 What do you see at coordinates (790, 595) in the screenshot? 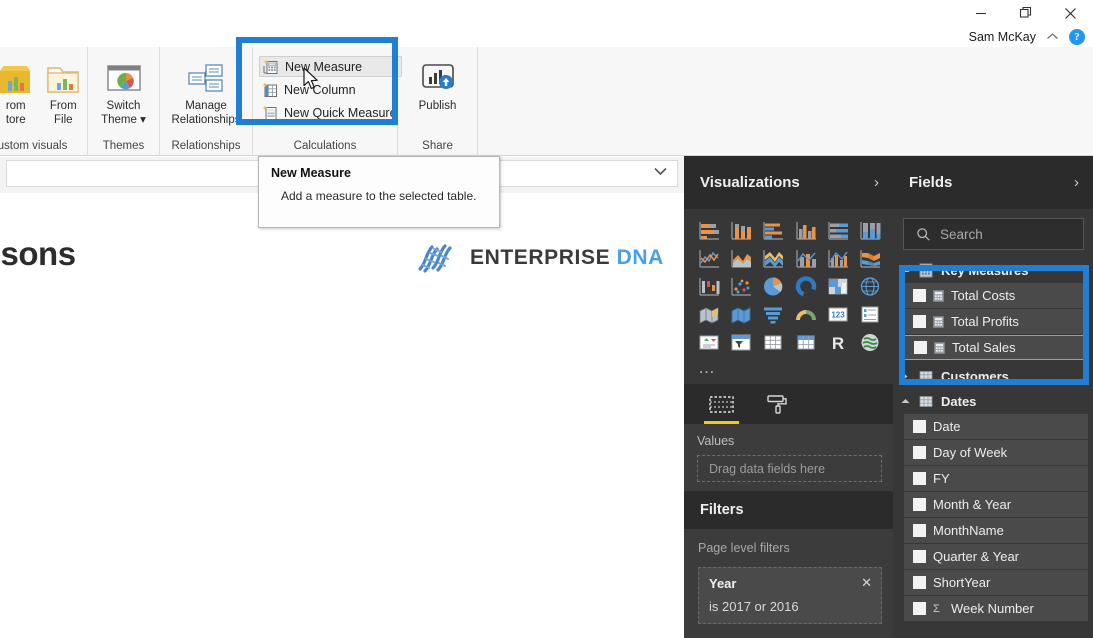
I see `filter-card-year: Year ✕ is 2017 or 2016` at bounding box center [790, 595].